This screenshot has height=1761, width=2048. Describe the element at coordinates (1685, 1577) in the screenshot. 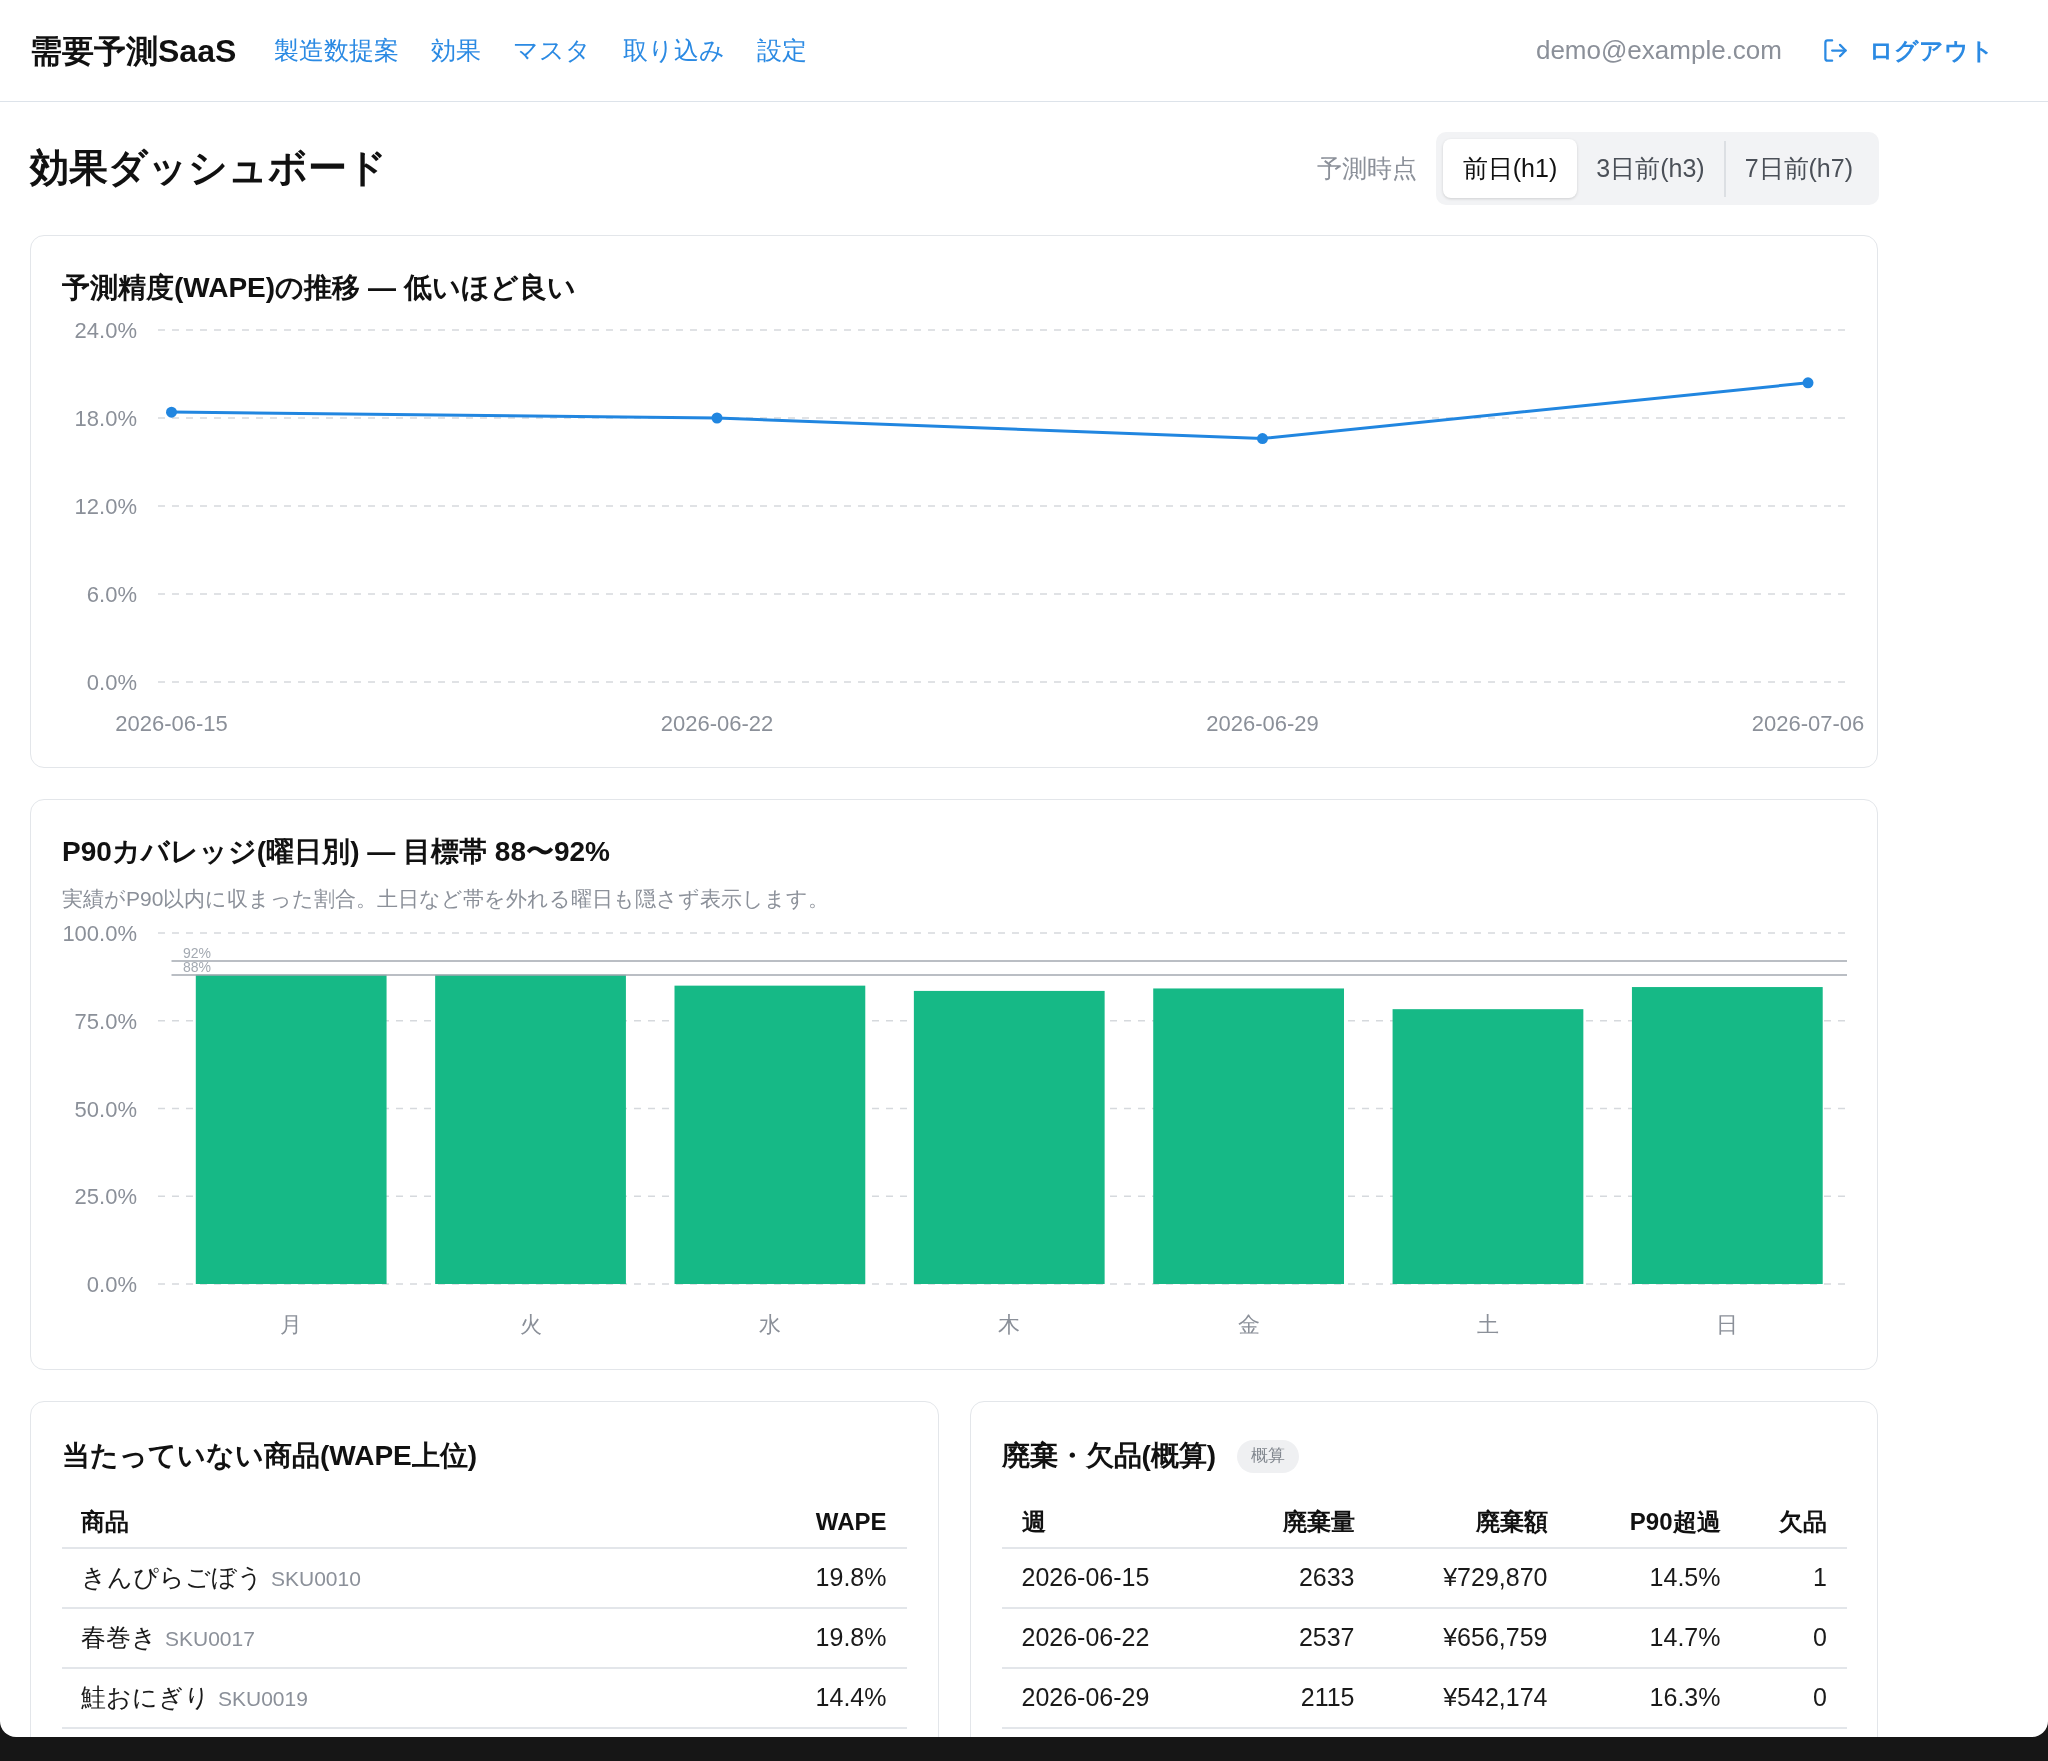

I see `table-value: 14.5%` at that location.